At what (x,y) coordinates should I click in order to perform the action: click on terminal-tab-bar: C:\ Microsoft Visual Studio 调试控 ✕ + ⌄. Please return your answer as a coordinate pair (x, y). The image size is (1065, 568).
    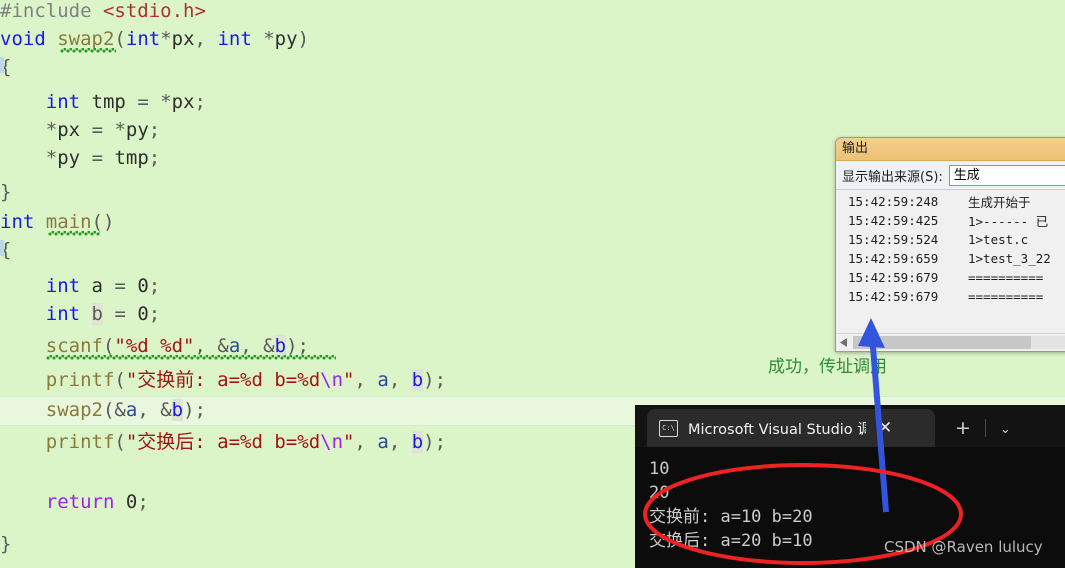
    Looking at the image, I should click on (850, 426).